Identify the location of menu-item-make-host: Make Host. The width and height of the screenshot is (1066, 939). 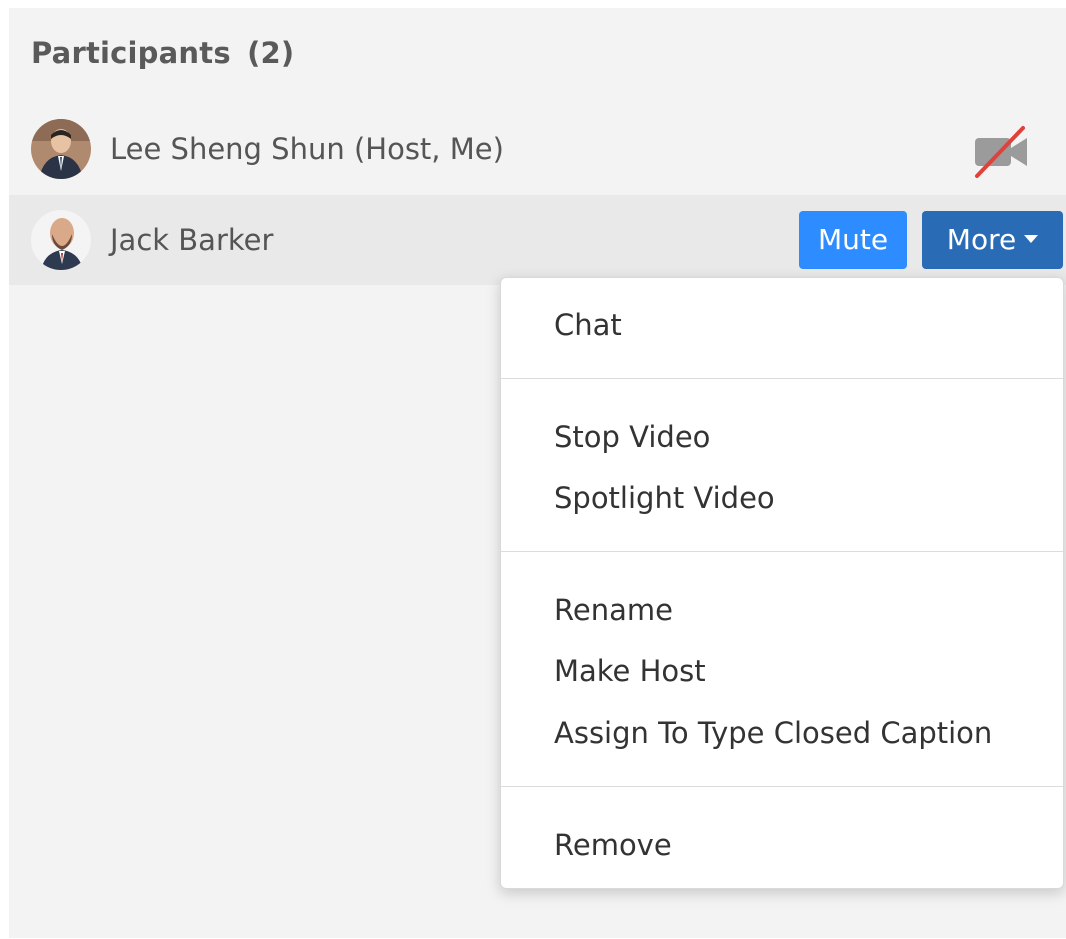
(630, 671).